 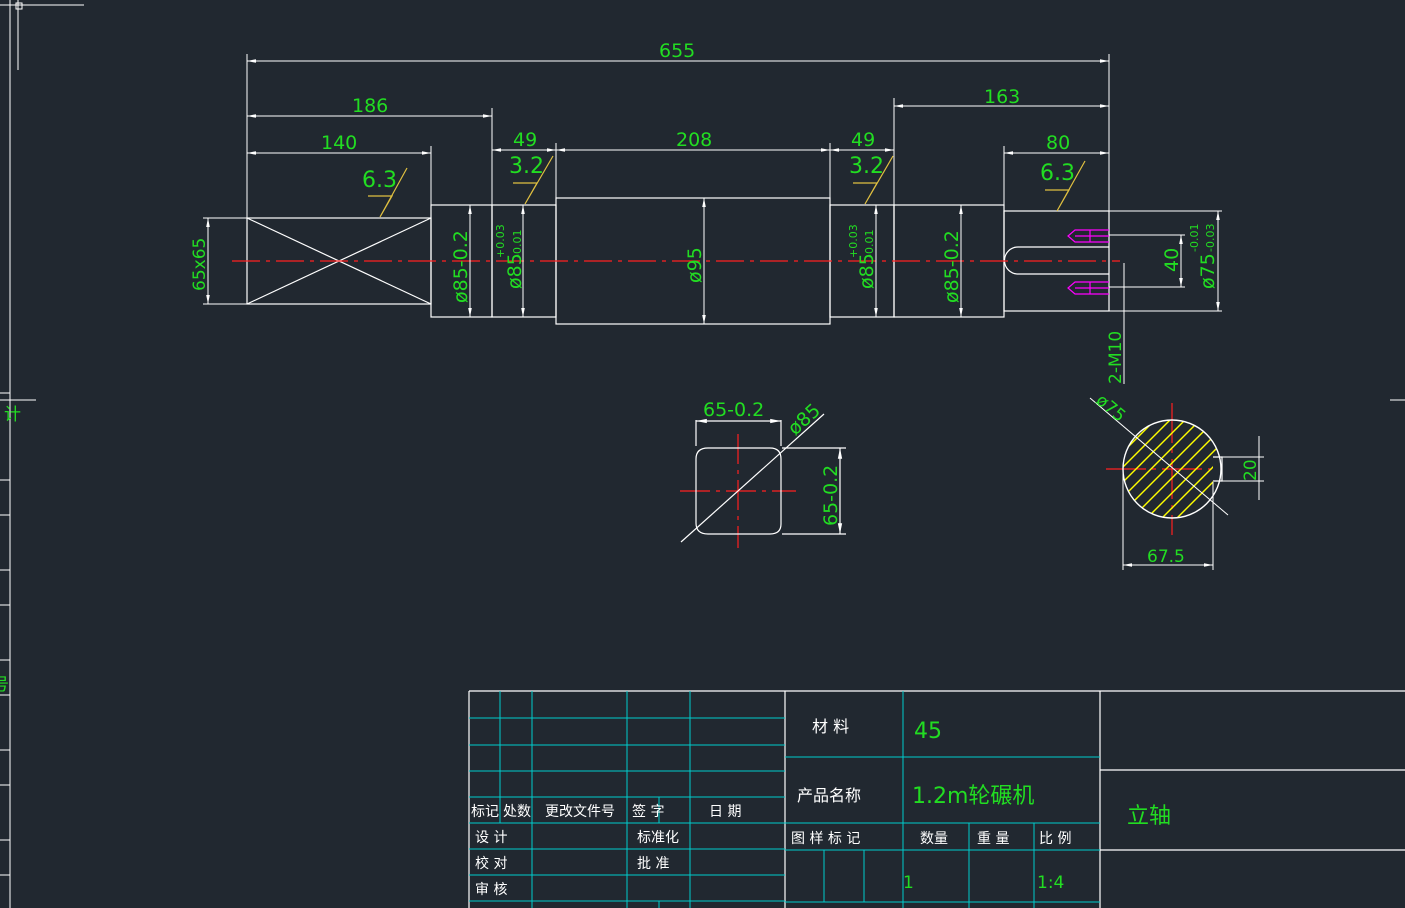 I want to click on keyway-dia: ø75, so click(x=1110, y=409).